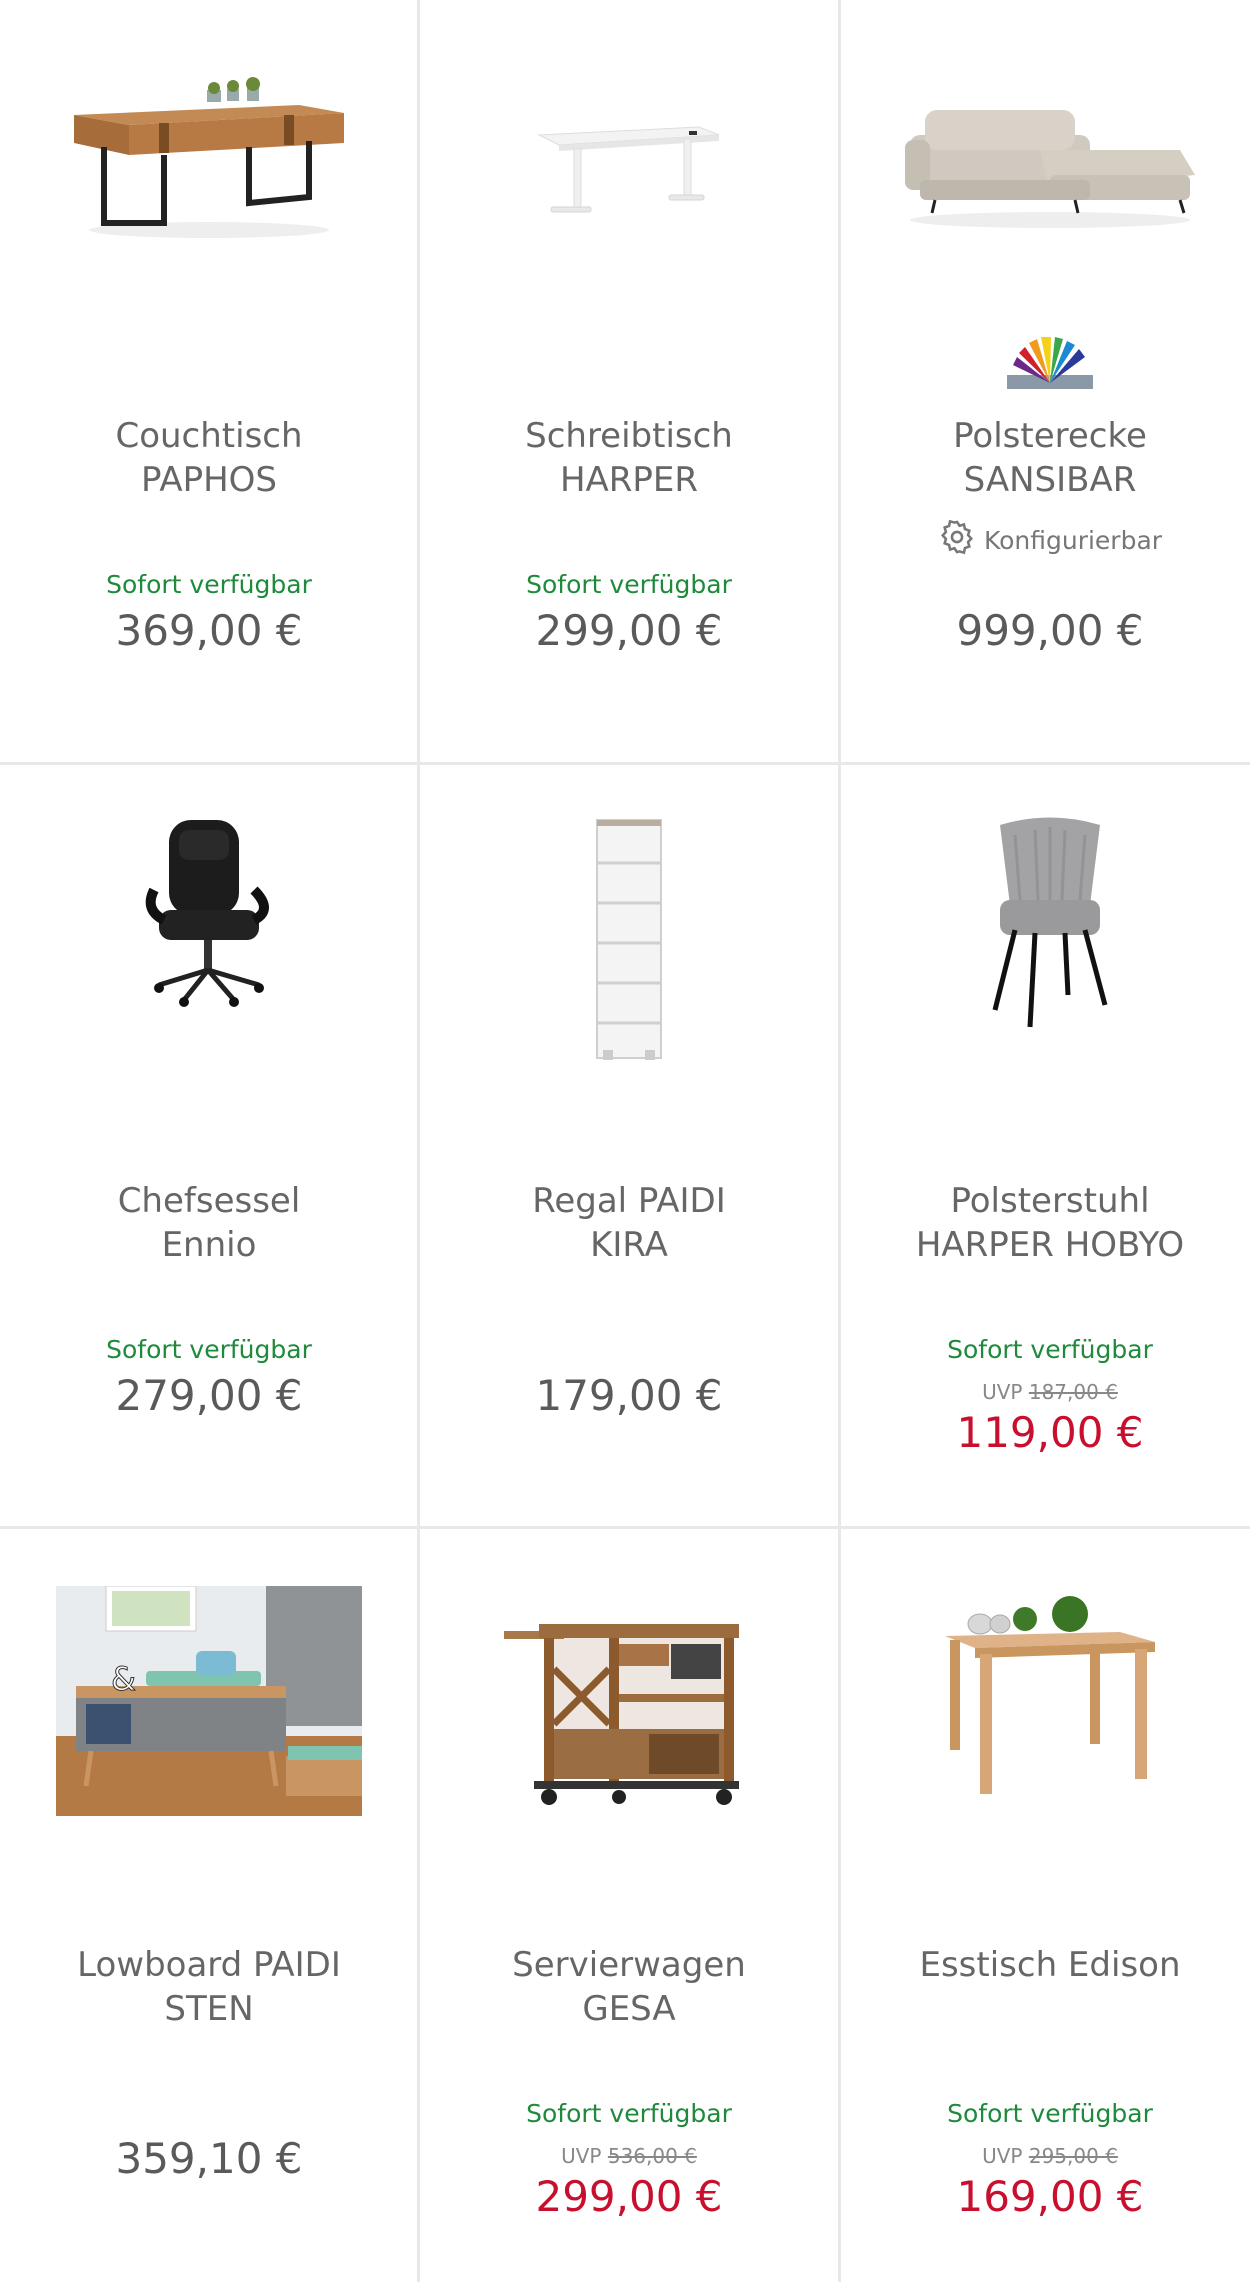 The height and width of the screenshot is (2291, 1250). What do you see at coordinates (1050, 630) in the screenshot?
I see `price: 999,00 €` at bounding box center [1050, 630].